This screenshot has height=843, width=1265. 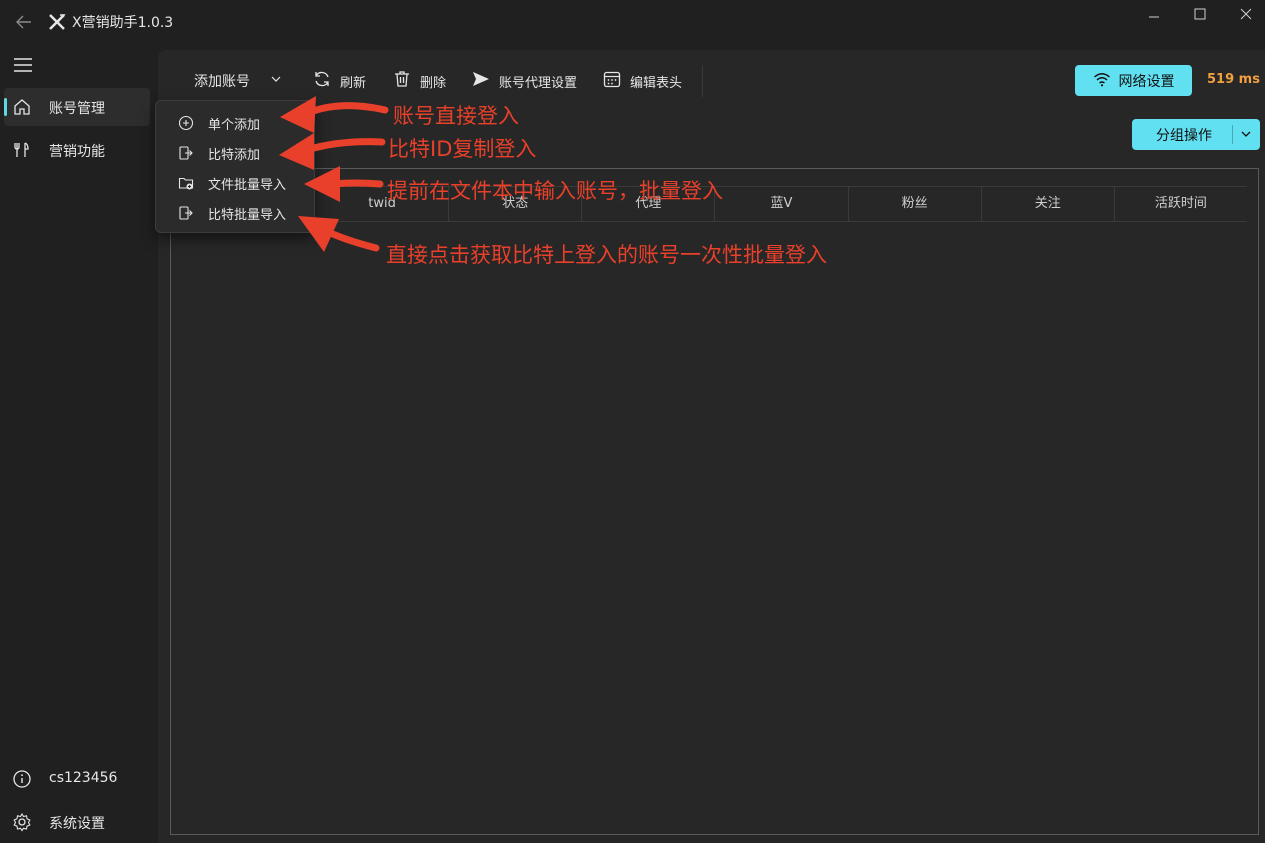 What do you see at coordinates (1233, 79) in the screenshot?
I see `latency-readout: 519 ms` at bounding box center [1233, 79].